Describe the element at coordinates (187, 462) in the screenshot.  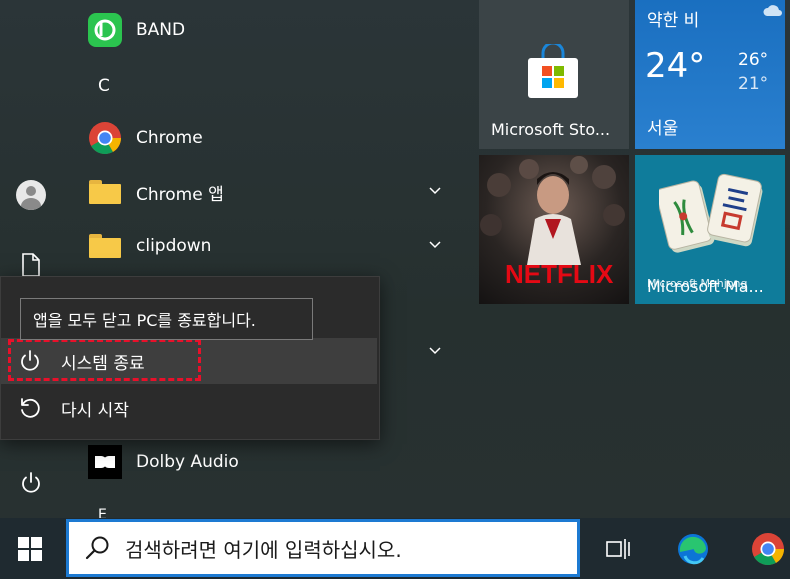
I see `app-label: Dolby Audio` at that location.